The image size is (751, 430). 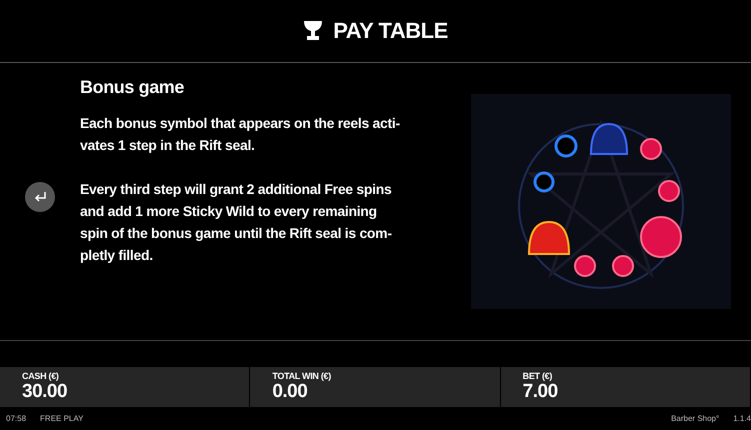 What do you see at coordinates (290, 392) in the screenshot?
I see `balance-value: 0.00` at bounding box center [290, 392].